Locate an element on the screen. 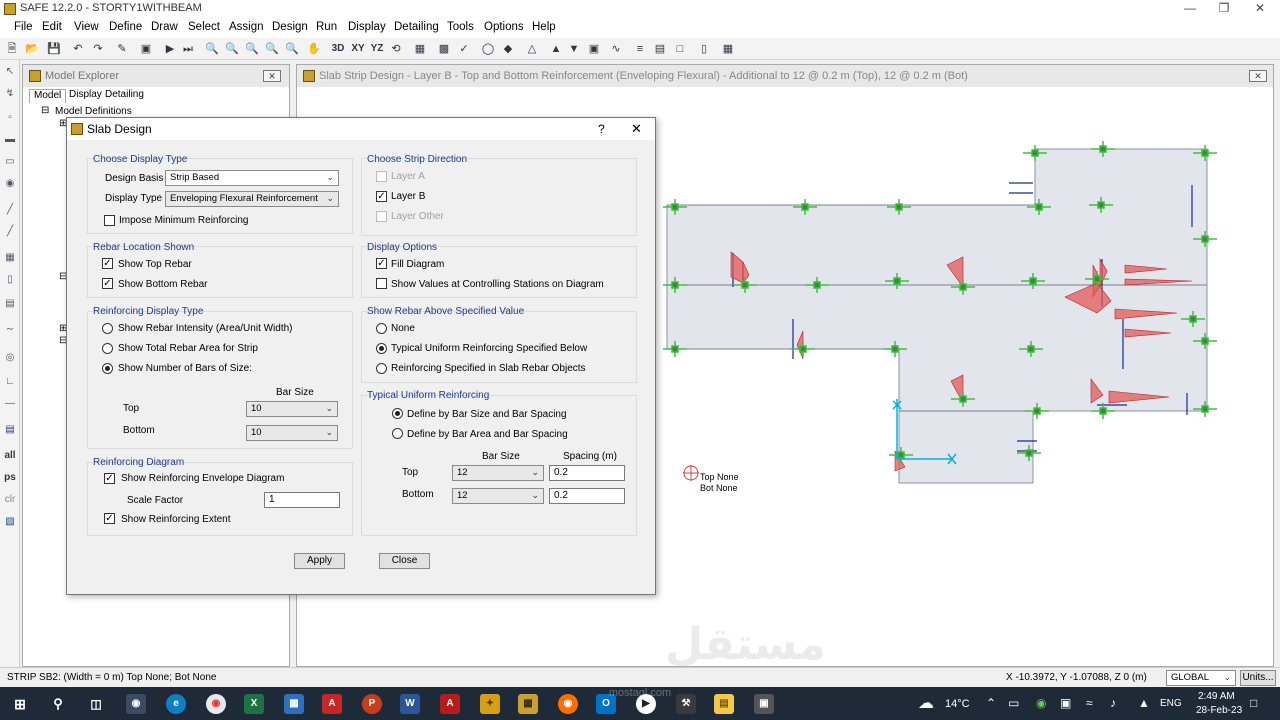 This screenshot has width=1280, height=720. pan-hand-icon: ✋ is located at coordinates (314, 49).